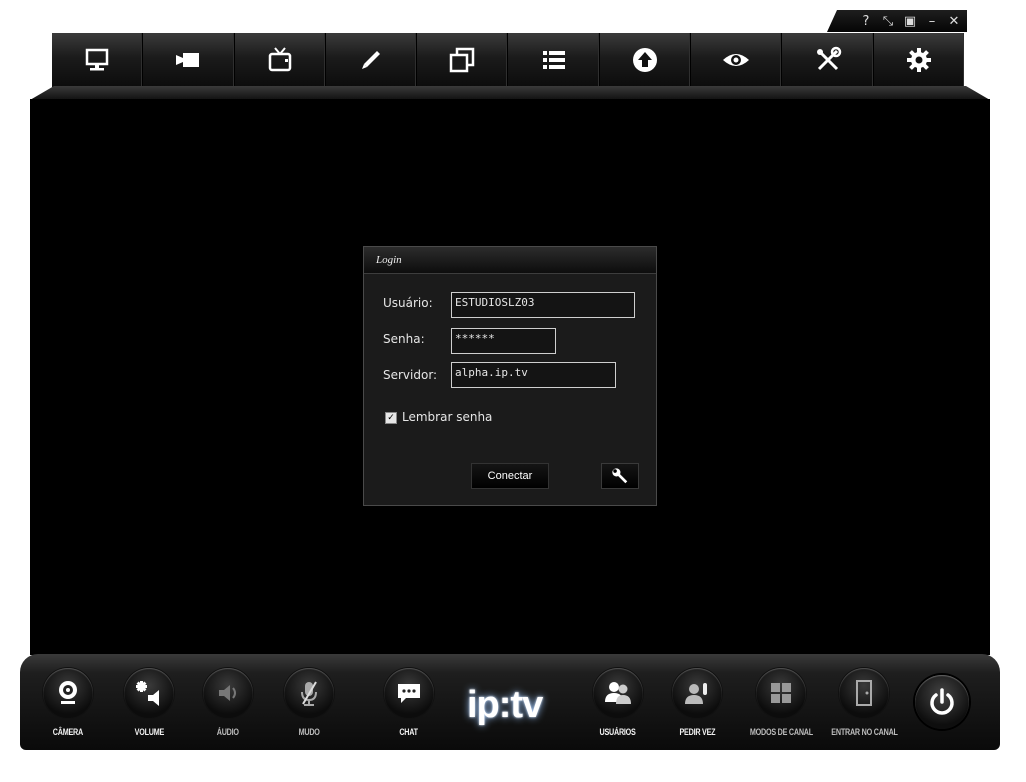 Image resolution: width=1026 pixels, height=782 pixels. I want to click on usuario-field: ESTUDIOSLZ03, so click(543, 305).